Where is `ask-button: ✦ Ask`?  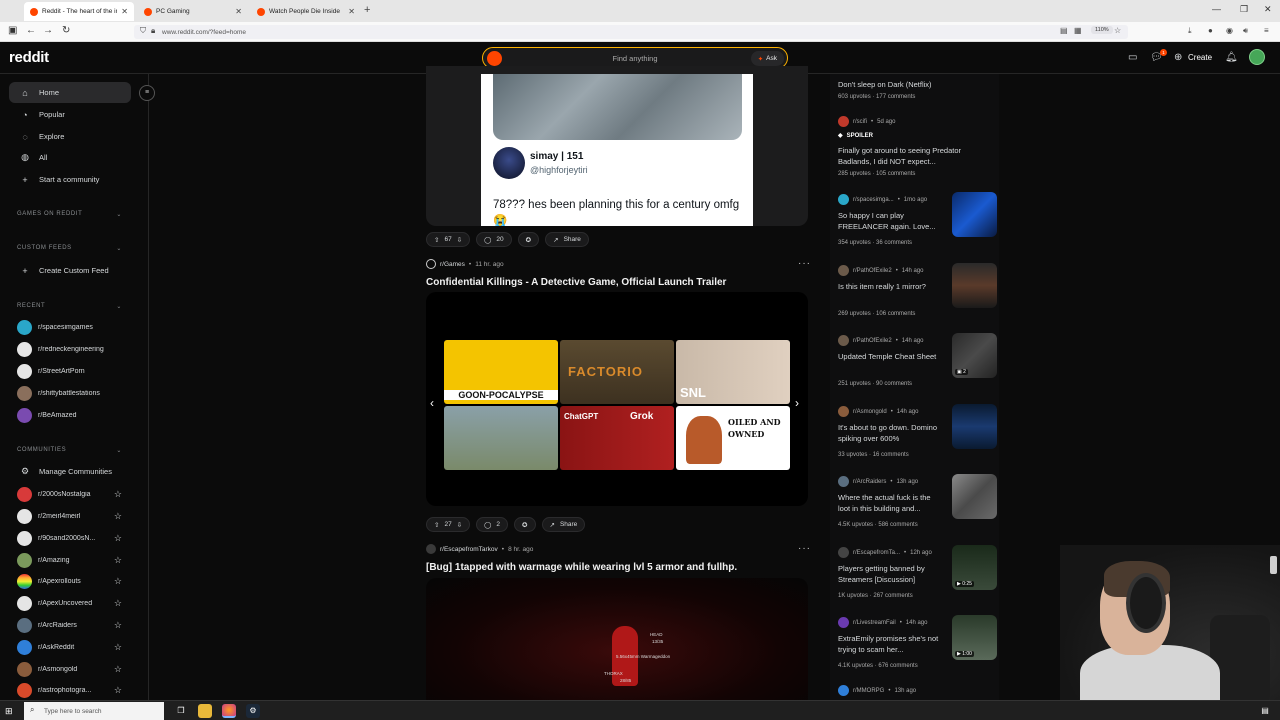 ask-button: ✦ Ask is located at coordinates (767, 58).